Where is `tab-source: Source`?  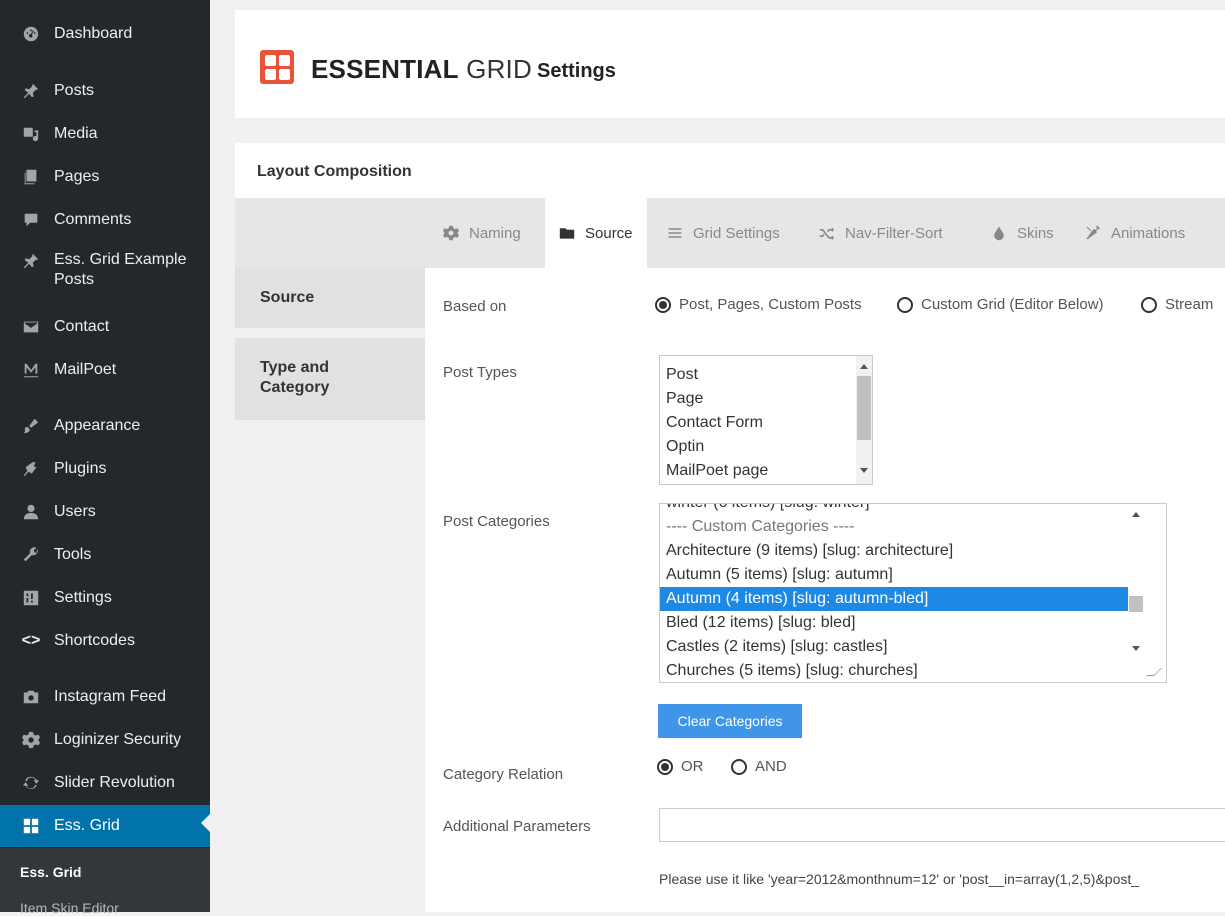
tab-source: Source is located at coordinates (596, 233).